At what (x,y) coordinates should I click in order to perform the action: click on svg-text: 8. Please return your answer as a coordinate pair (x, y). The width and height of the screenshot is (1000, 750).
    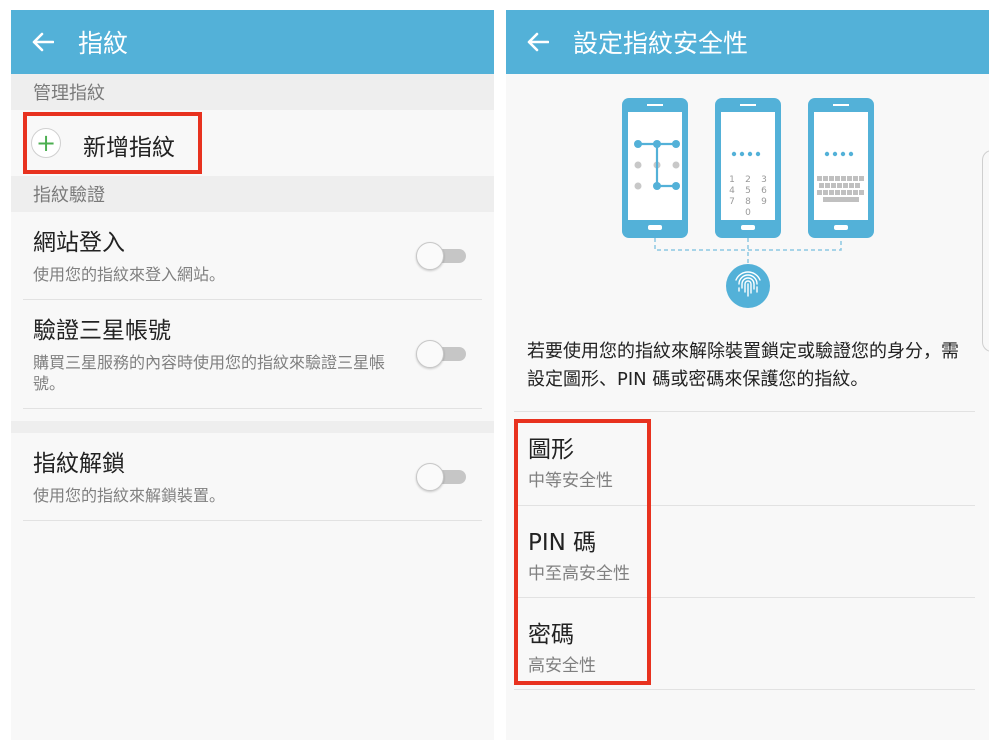
    Looking at the image, I should click on (748, 202).